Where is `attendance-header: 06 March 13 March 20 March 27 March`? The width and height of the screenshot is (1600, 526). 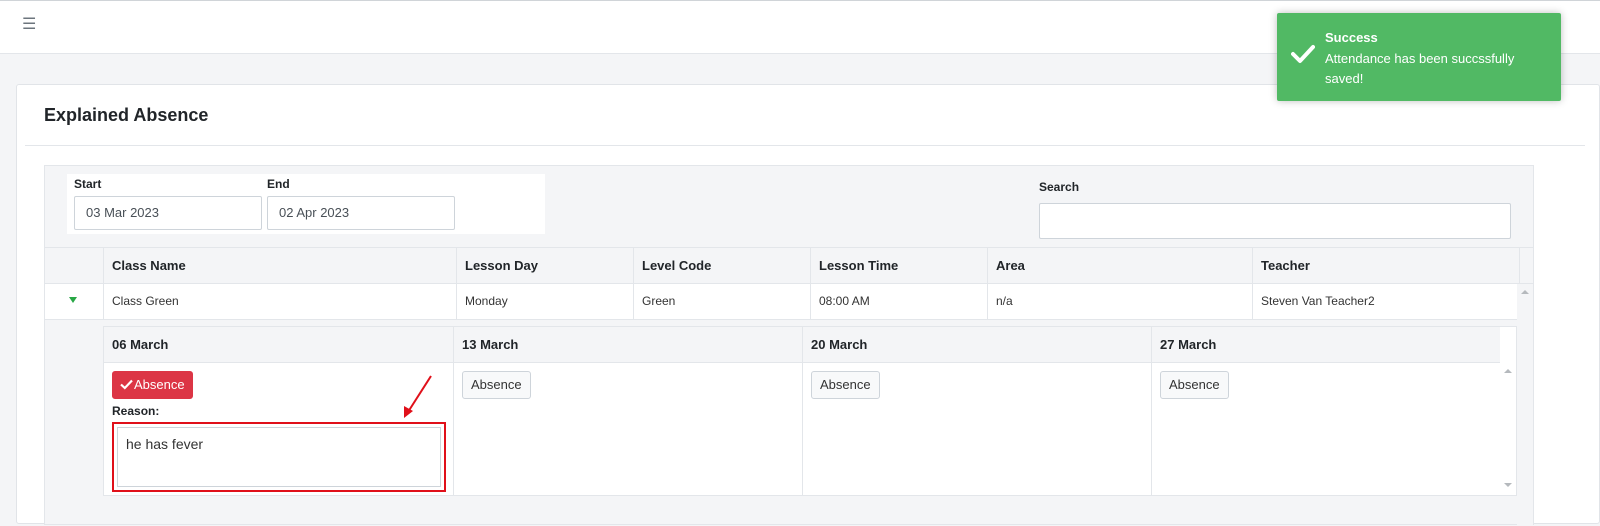 attendance-header: 06 March 13 March 20 March 27 March is located at coordinates (802, 345).